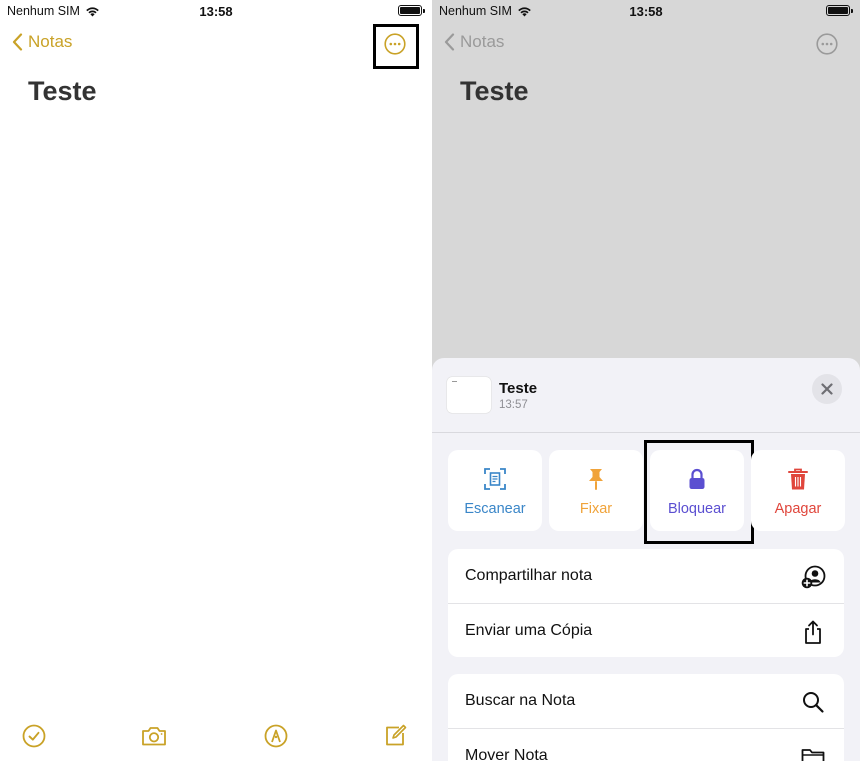 The width and height of the screenshot is (860, 761). I want to click on pin-button: Fixar, so click(596, 490).